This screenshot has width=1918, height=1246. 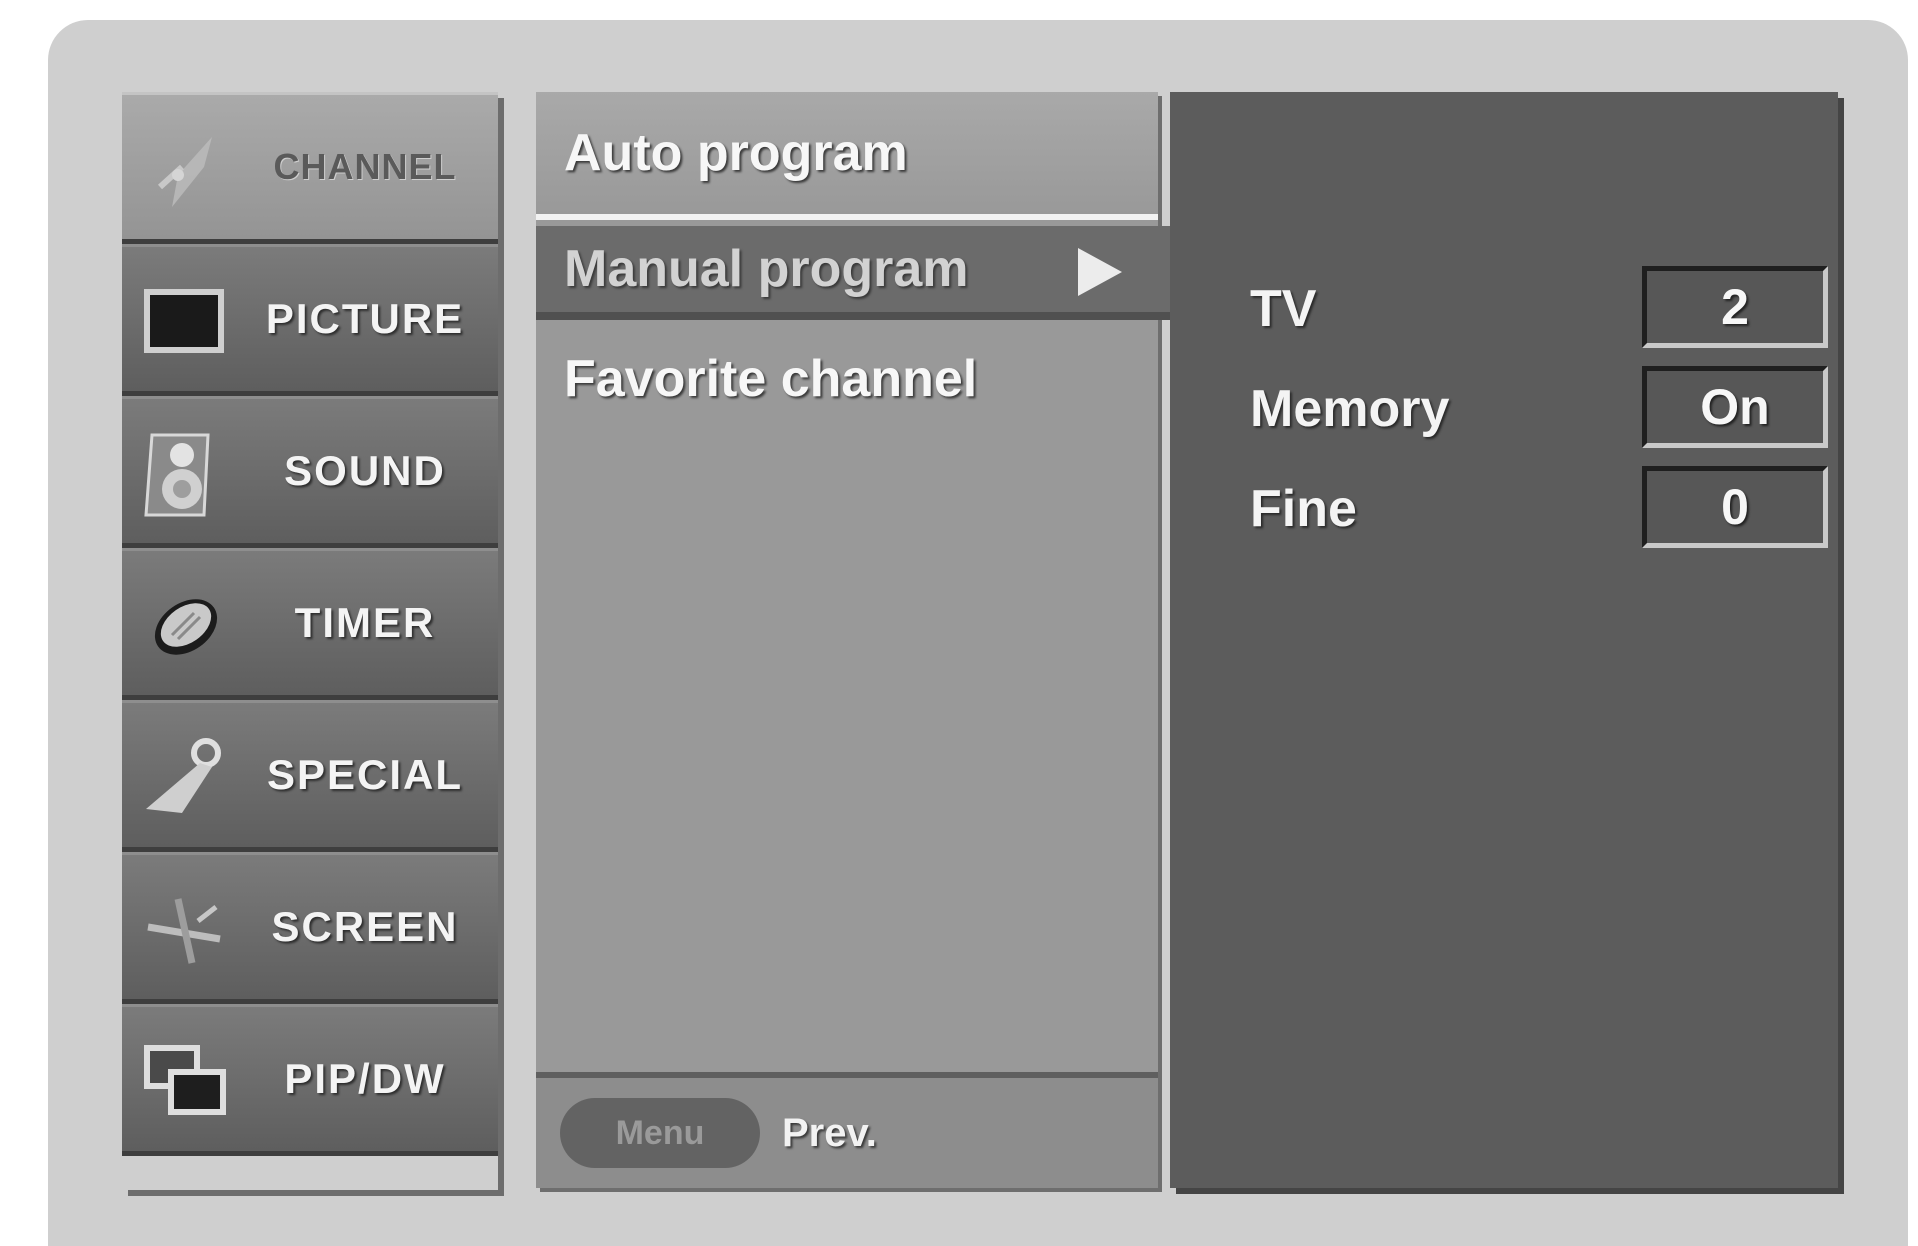 I want to click on clock-icon, so click(x=186, y=627).